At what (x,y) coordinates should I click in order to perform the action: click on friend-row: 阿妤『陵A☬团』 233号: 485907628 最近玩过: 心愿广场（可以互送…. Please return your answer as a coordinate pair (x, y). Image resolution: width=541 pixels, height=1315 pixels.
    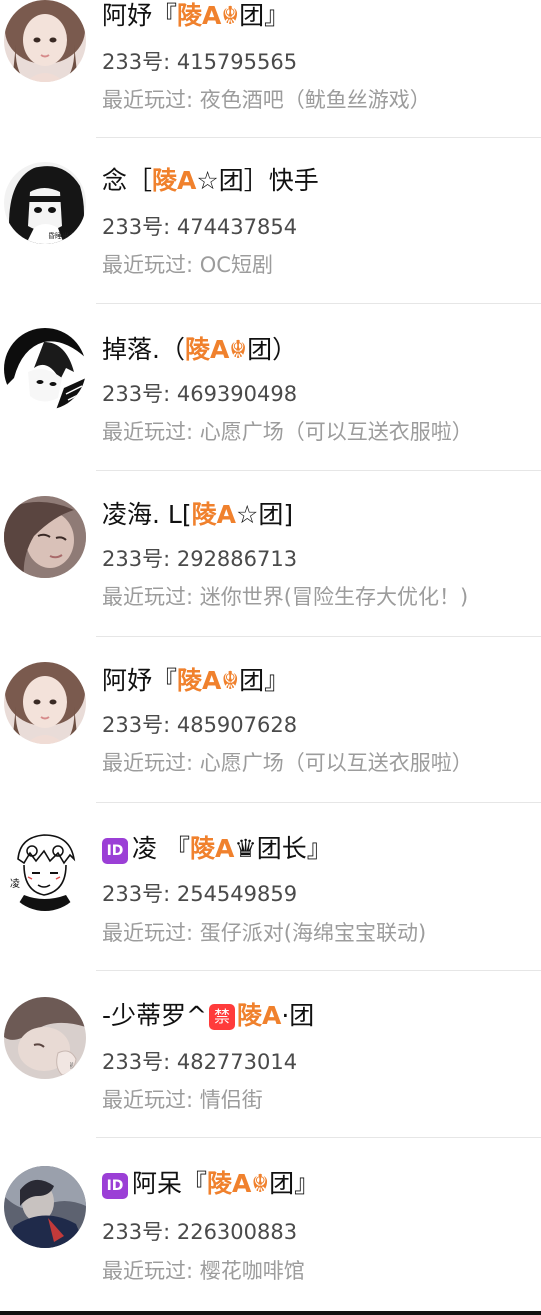
    Looking at the image, I should click on (270, 720).